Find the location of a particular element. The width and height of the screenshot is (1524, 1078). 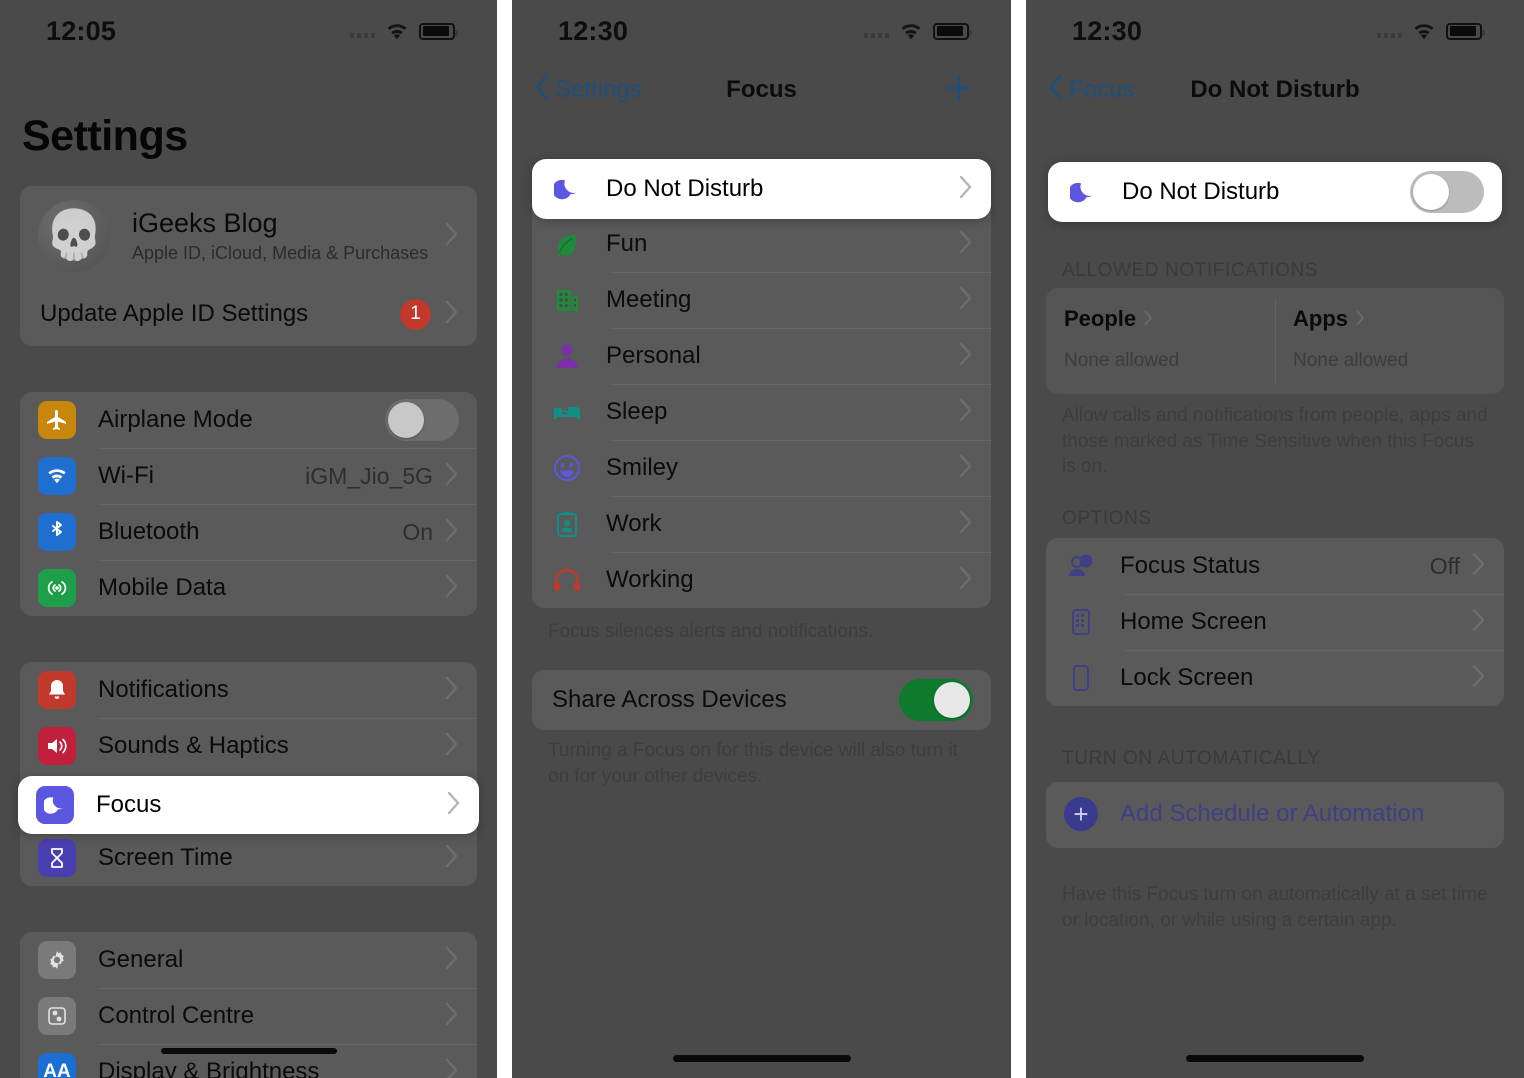

settings-row-label: Wi-Fi is located at coordinates (126, 475).